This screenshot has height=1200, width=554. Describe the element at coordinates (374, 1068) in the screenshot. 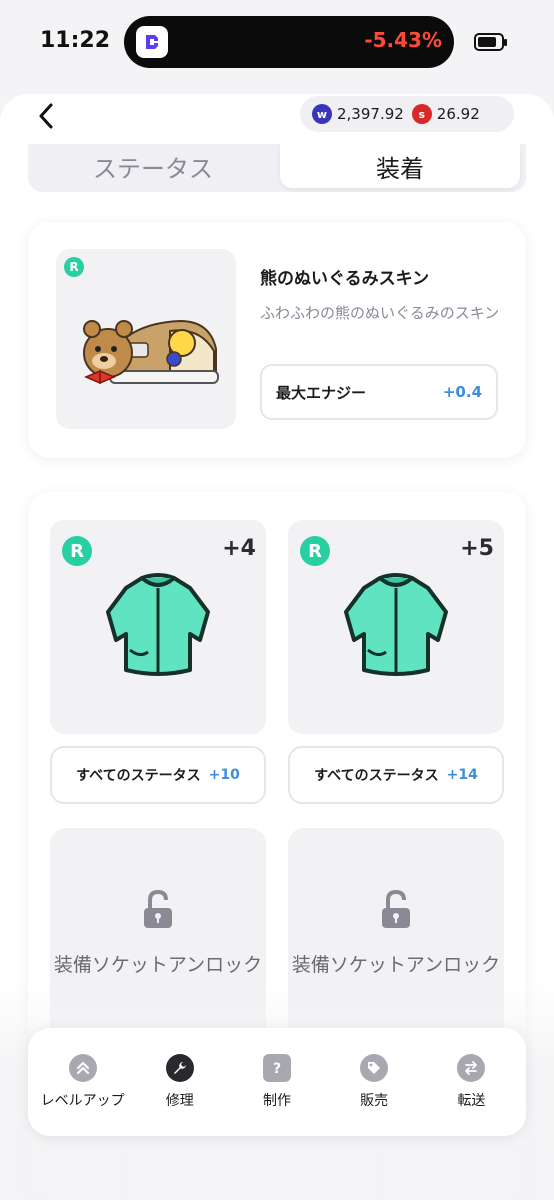

I see `tag-icon` at that location.